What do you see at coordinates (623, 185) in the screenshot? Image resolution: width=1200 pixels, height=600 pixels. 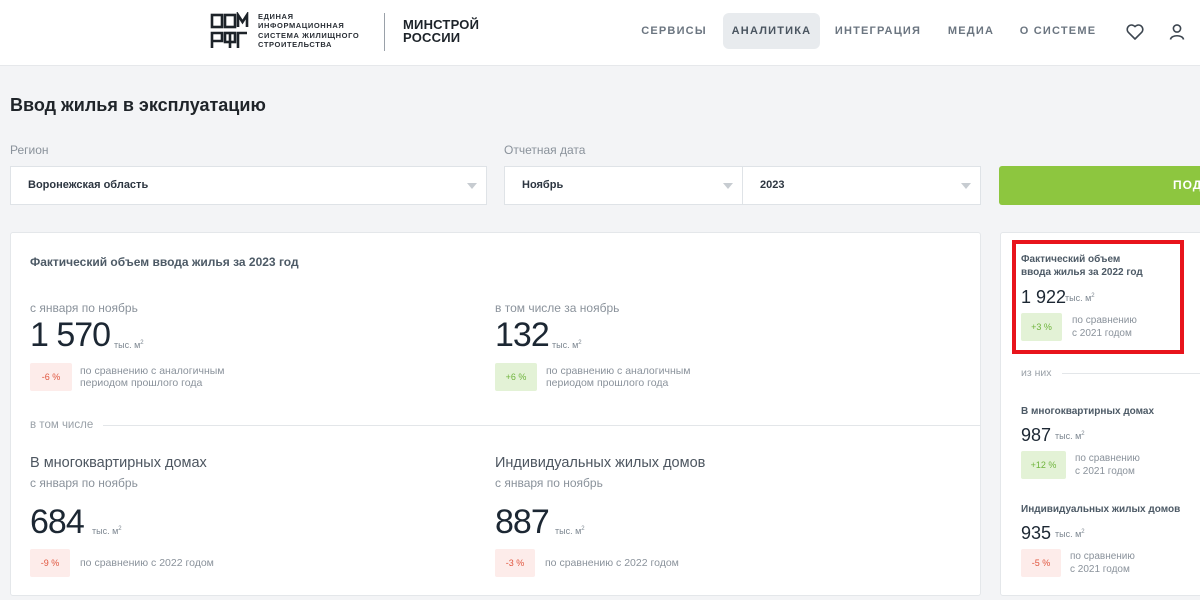 I see `month-select: Ноябрь` at bounding box center [623, 185].